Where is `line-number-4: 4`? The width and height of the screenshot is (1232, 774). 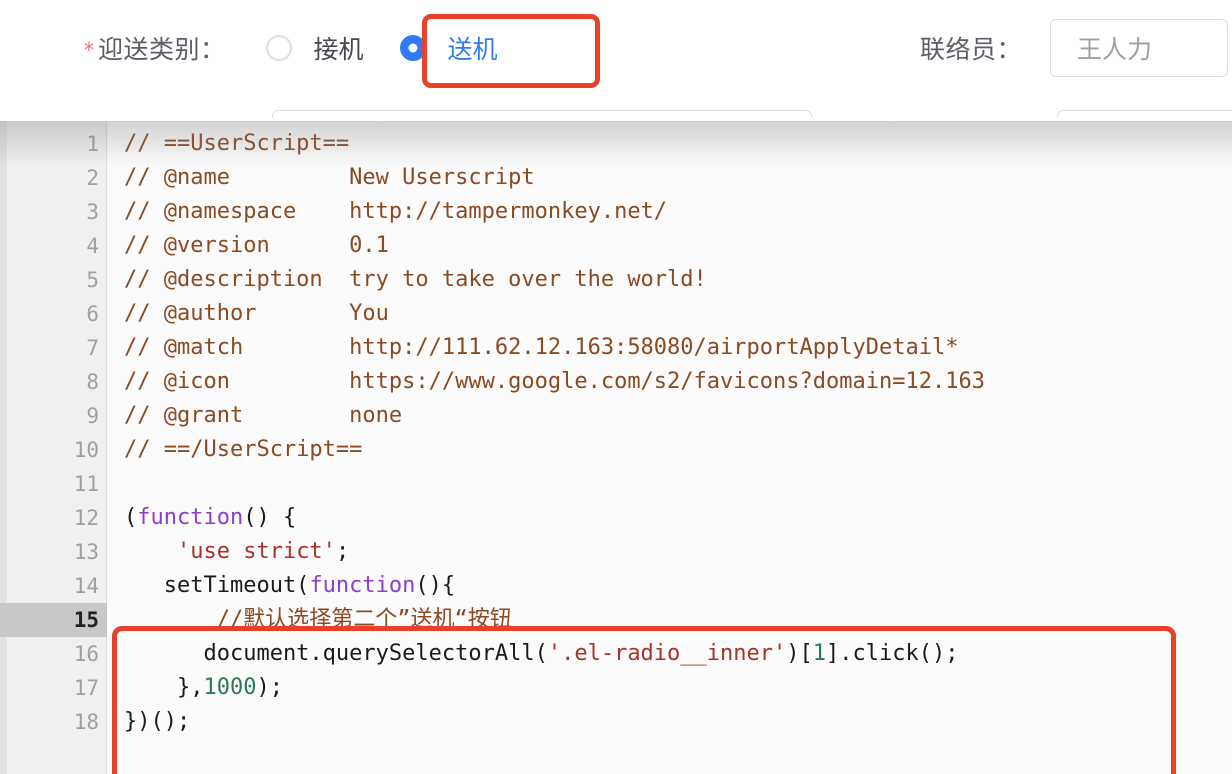
line-number-4: 4 is located at coordinates (53, 246).